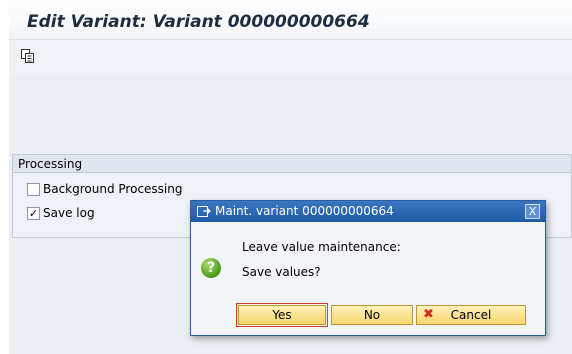 This screenshot has height=354, width=572. Describe the element at coordinates (292, 164) in the screenshot. I see `processing-group-header: Processing` at that location.